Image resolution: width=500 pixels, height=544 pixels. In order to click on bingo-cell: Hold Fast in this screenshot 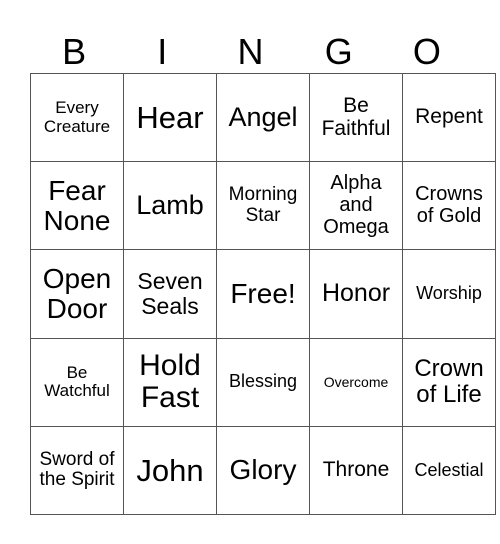, I will do `click(170, 382)`.